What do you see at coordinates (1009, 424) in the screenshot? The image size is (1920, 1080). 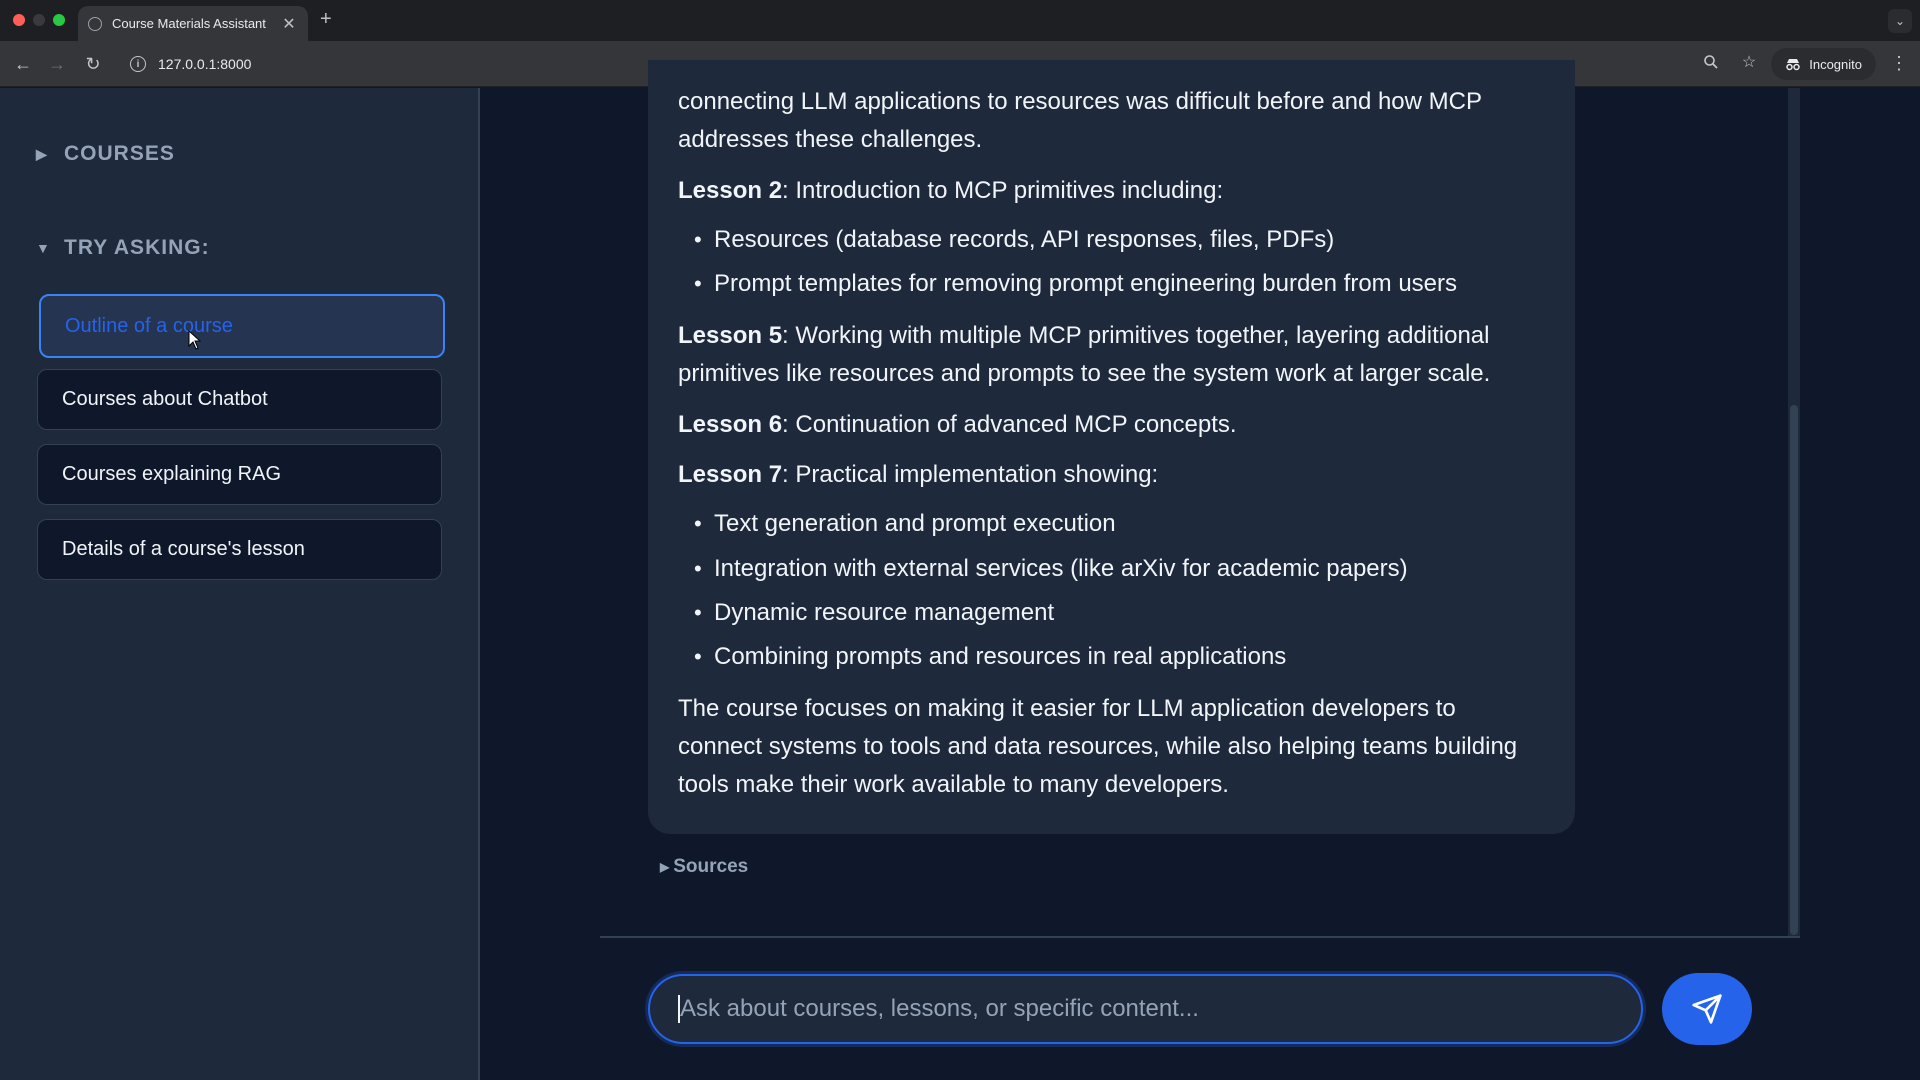 I see `lesson-text: : Continuation of advanced MCP concepts.` at bounding box center [1009, 424].